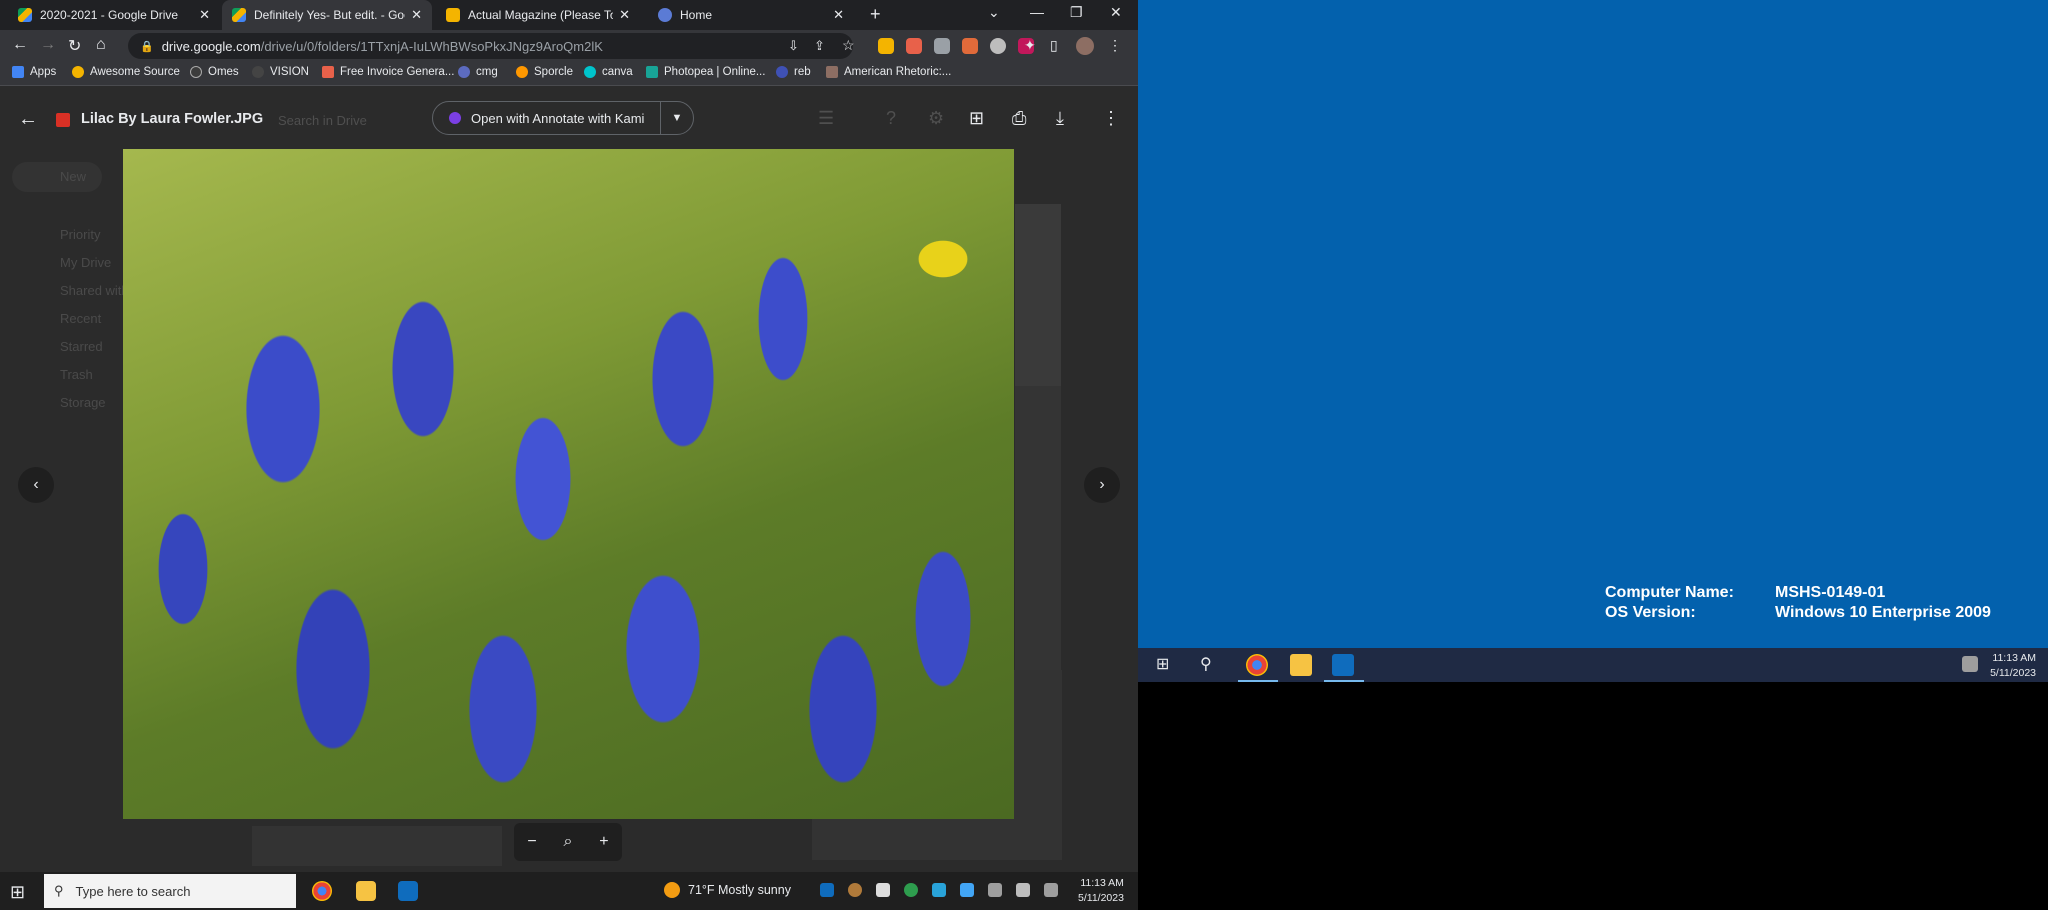  I want to click on drive-favicon-icon, so click(239, 15).